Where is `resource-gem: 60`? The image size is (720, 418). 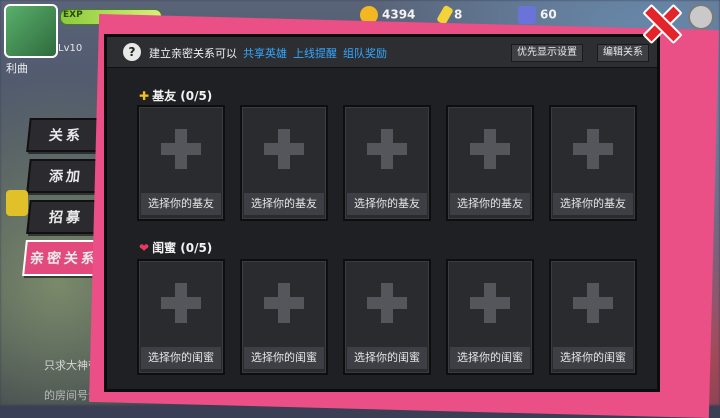
resource-gem: 60 is located at coordinates (537, 15).